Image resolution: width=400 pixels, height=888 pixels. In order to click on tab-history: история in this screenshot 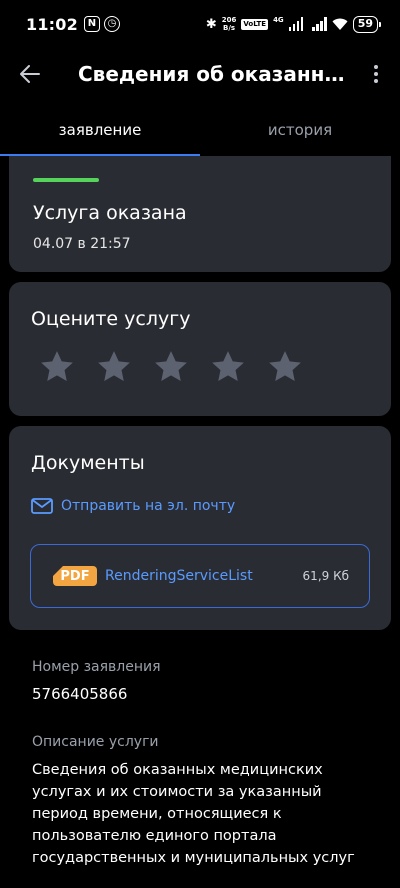, I will do `click(300, 130)`.